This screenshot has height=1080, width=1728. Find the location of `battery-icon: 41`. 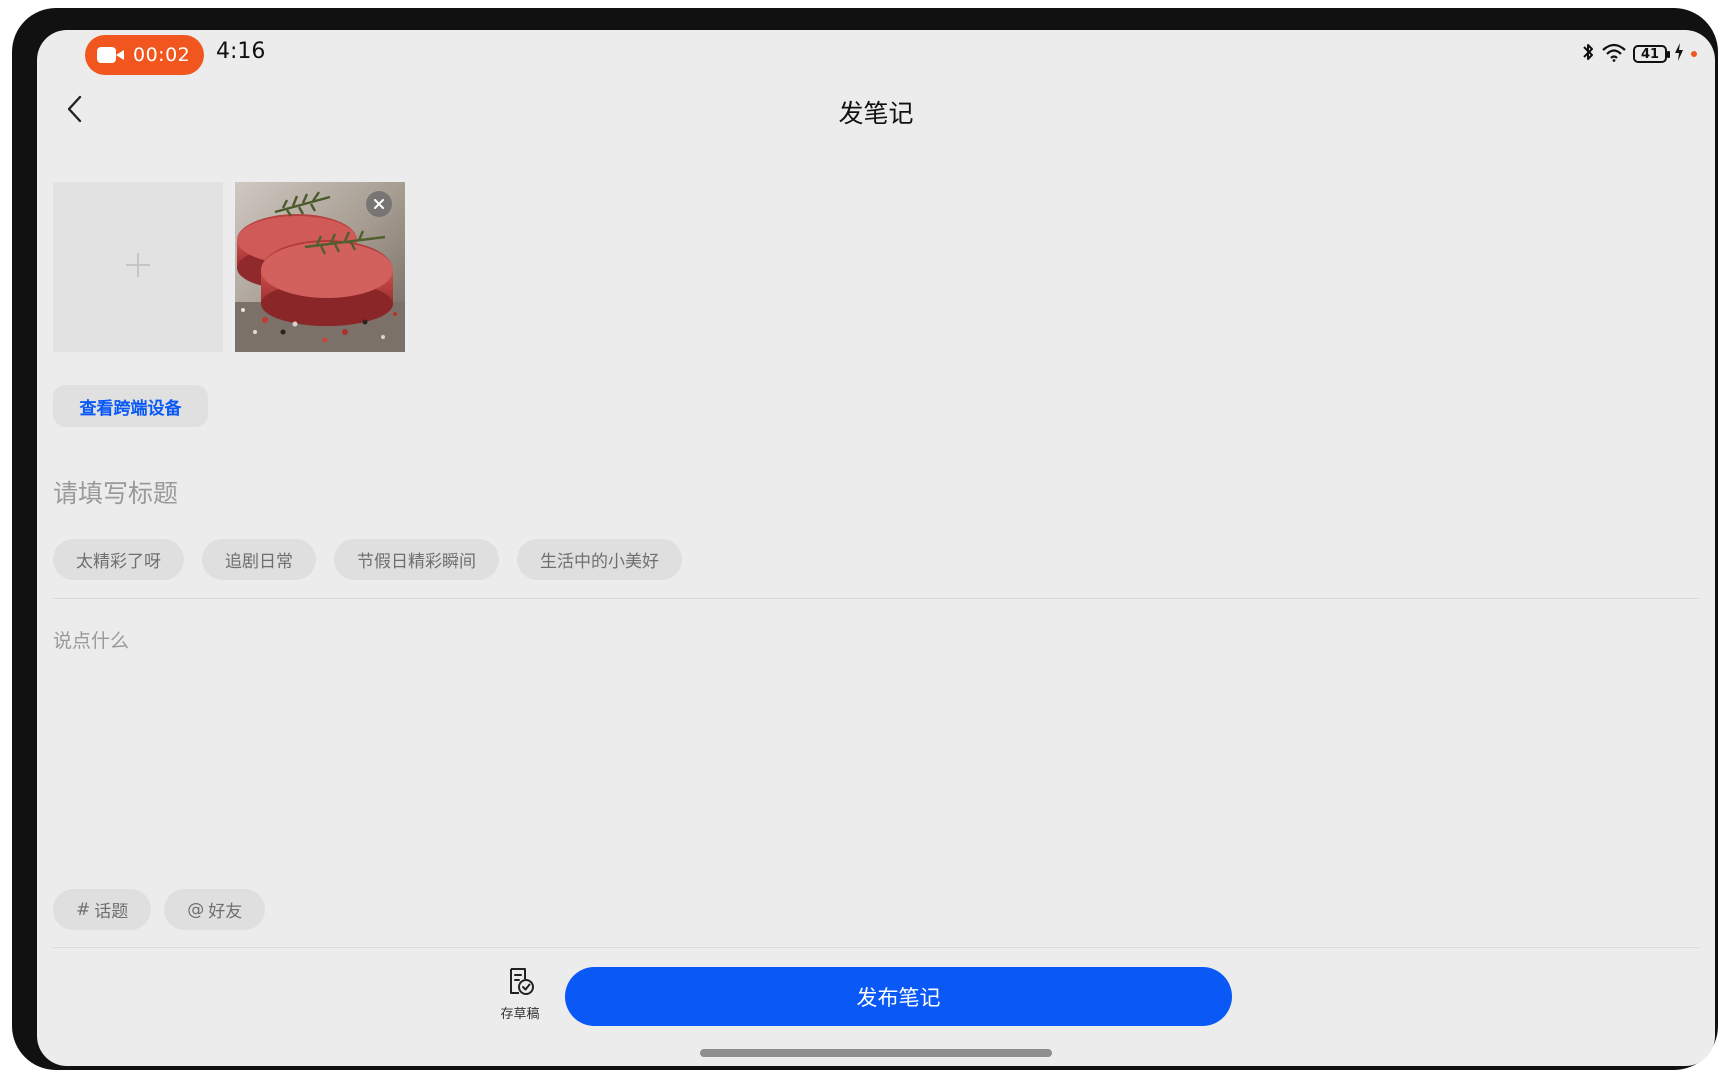

battery-icon: 41 is located at coordinates (1651, 54).